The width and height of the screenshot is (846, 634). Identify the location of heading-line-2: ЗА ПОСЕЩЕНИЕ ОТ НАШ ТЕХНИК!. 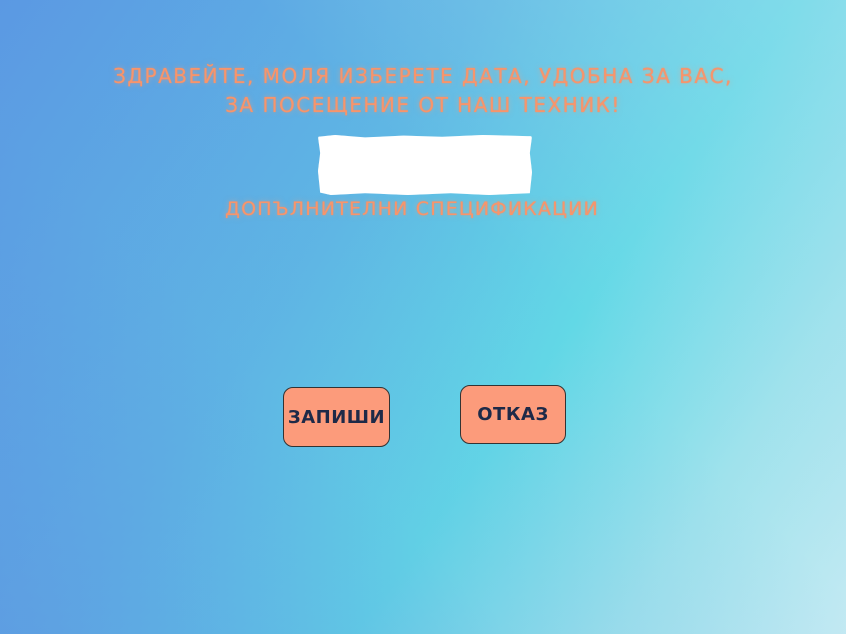
(423, 105).